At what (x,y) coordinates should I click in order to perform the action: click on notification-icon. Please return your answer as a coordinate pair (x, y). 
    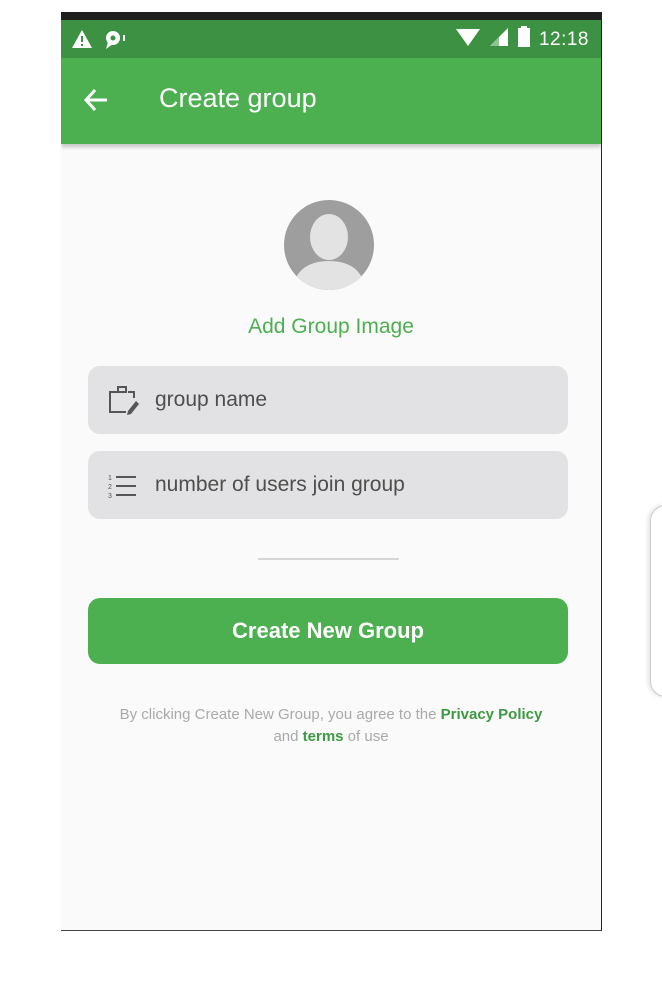
    Looking at the image, I should click on (115, 41).